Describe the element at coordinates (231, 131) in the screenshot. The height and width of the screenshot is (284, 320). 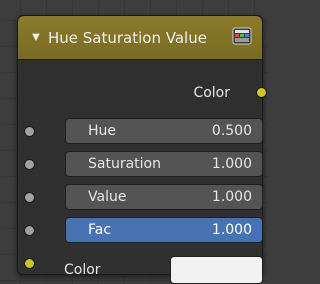
I see `hue-value: 0.500` at that location.